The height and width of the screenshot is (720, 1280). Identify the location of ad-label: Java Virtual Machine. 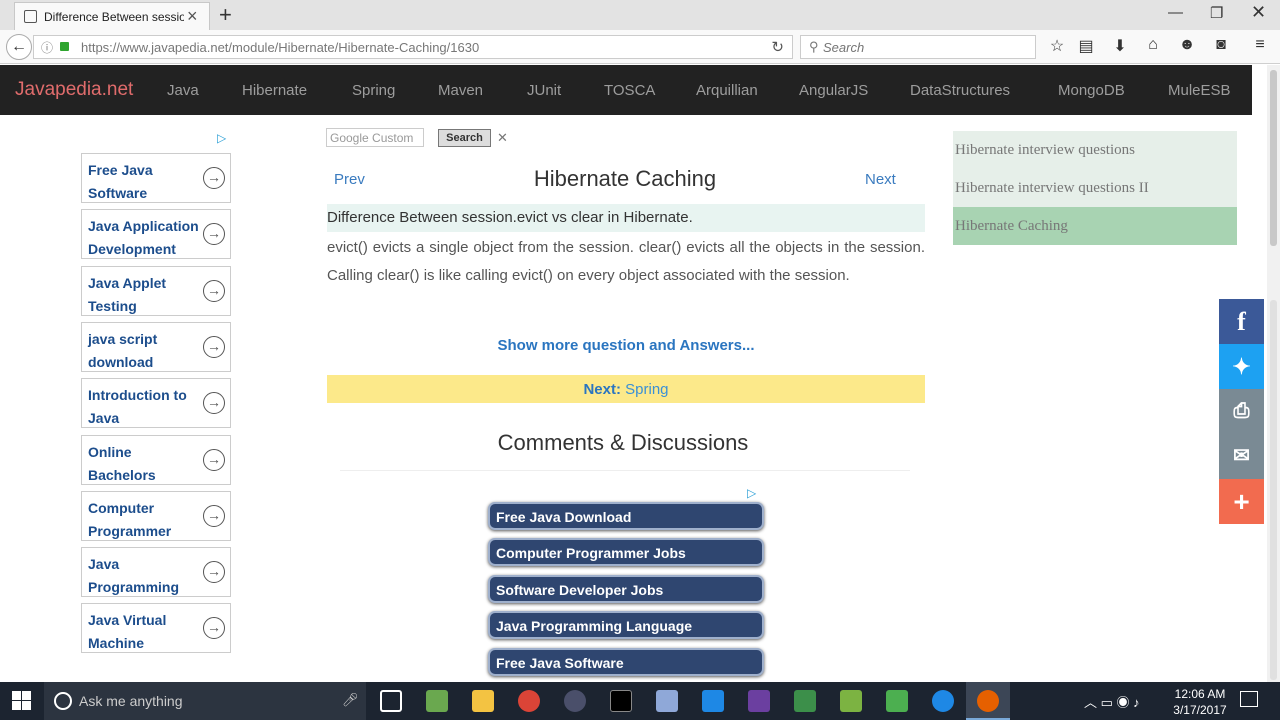
(127, 631).